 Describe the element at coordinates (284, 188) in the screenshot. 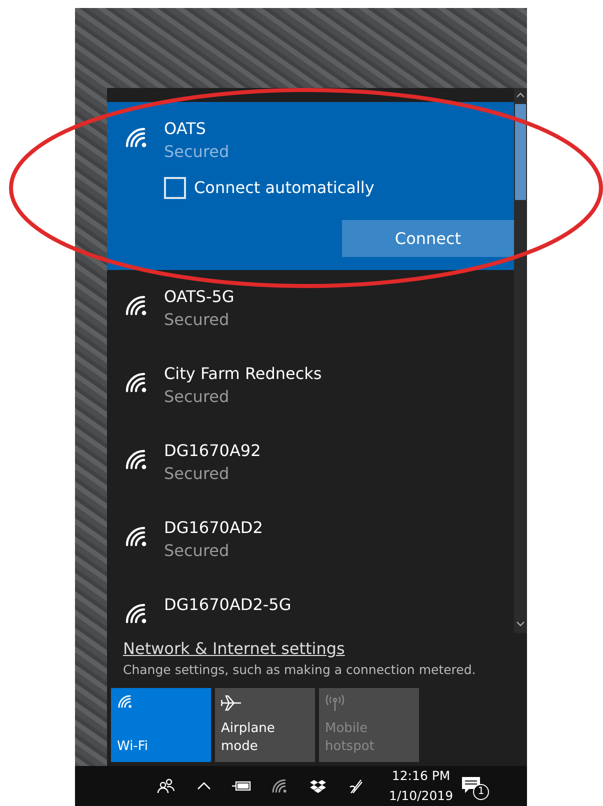

I see `checkbox-label: Connect automatically` at that location.